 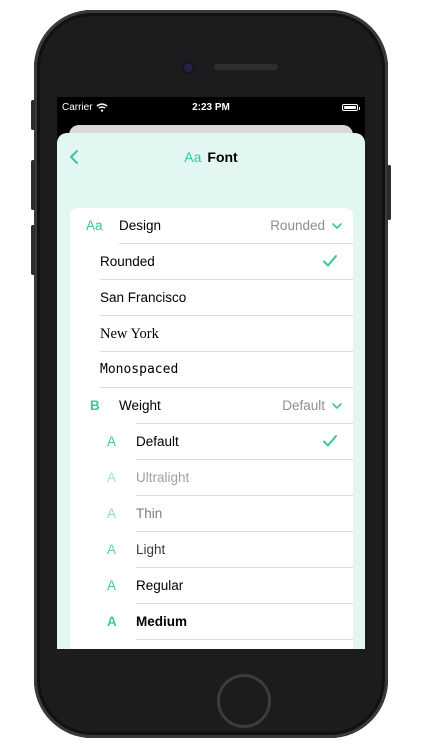 What do you see at coordinates (211, 226) in the screenshot?
I see `design-row: Aa Design Rounded` at bounding box center [211, 226].